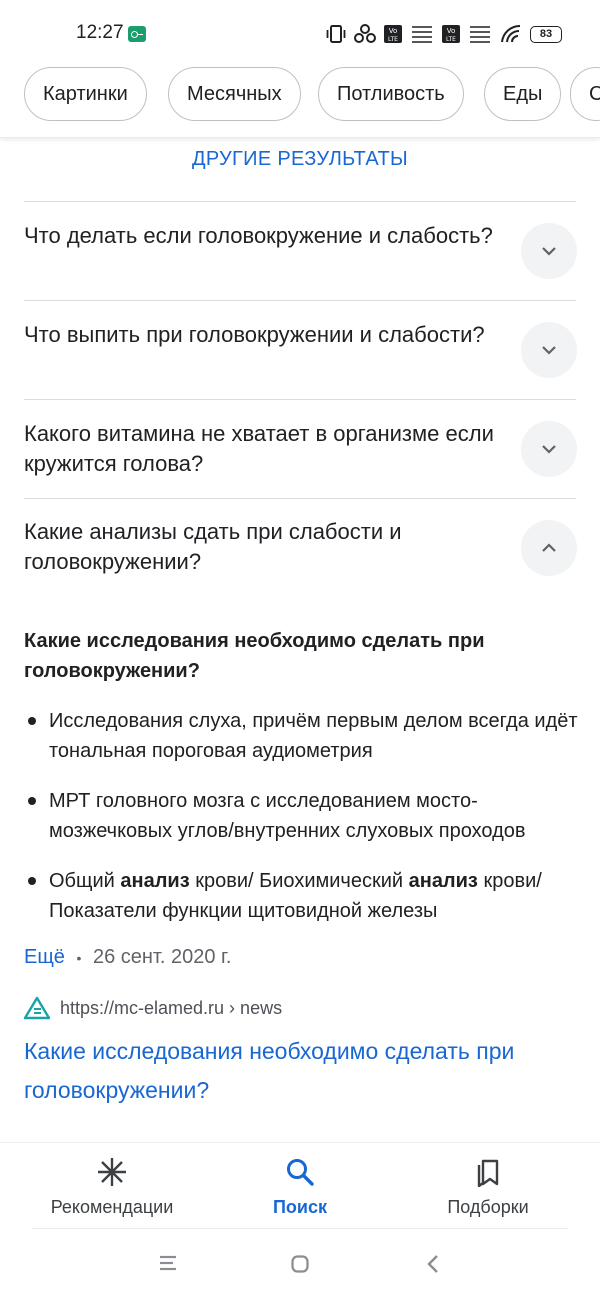  I want to click on system-nav, so click(300, 1265).